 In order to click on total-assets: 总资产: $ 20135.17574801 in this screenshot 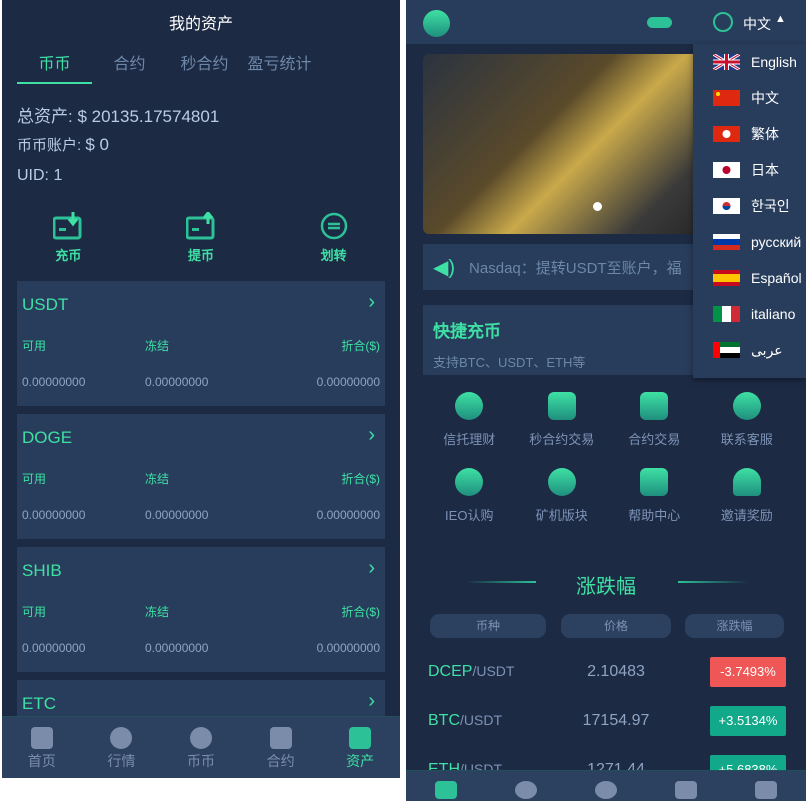, I will do `click(118, 114)`.